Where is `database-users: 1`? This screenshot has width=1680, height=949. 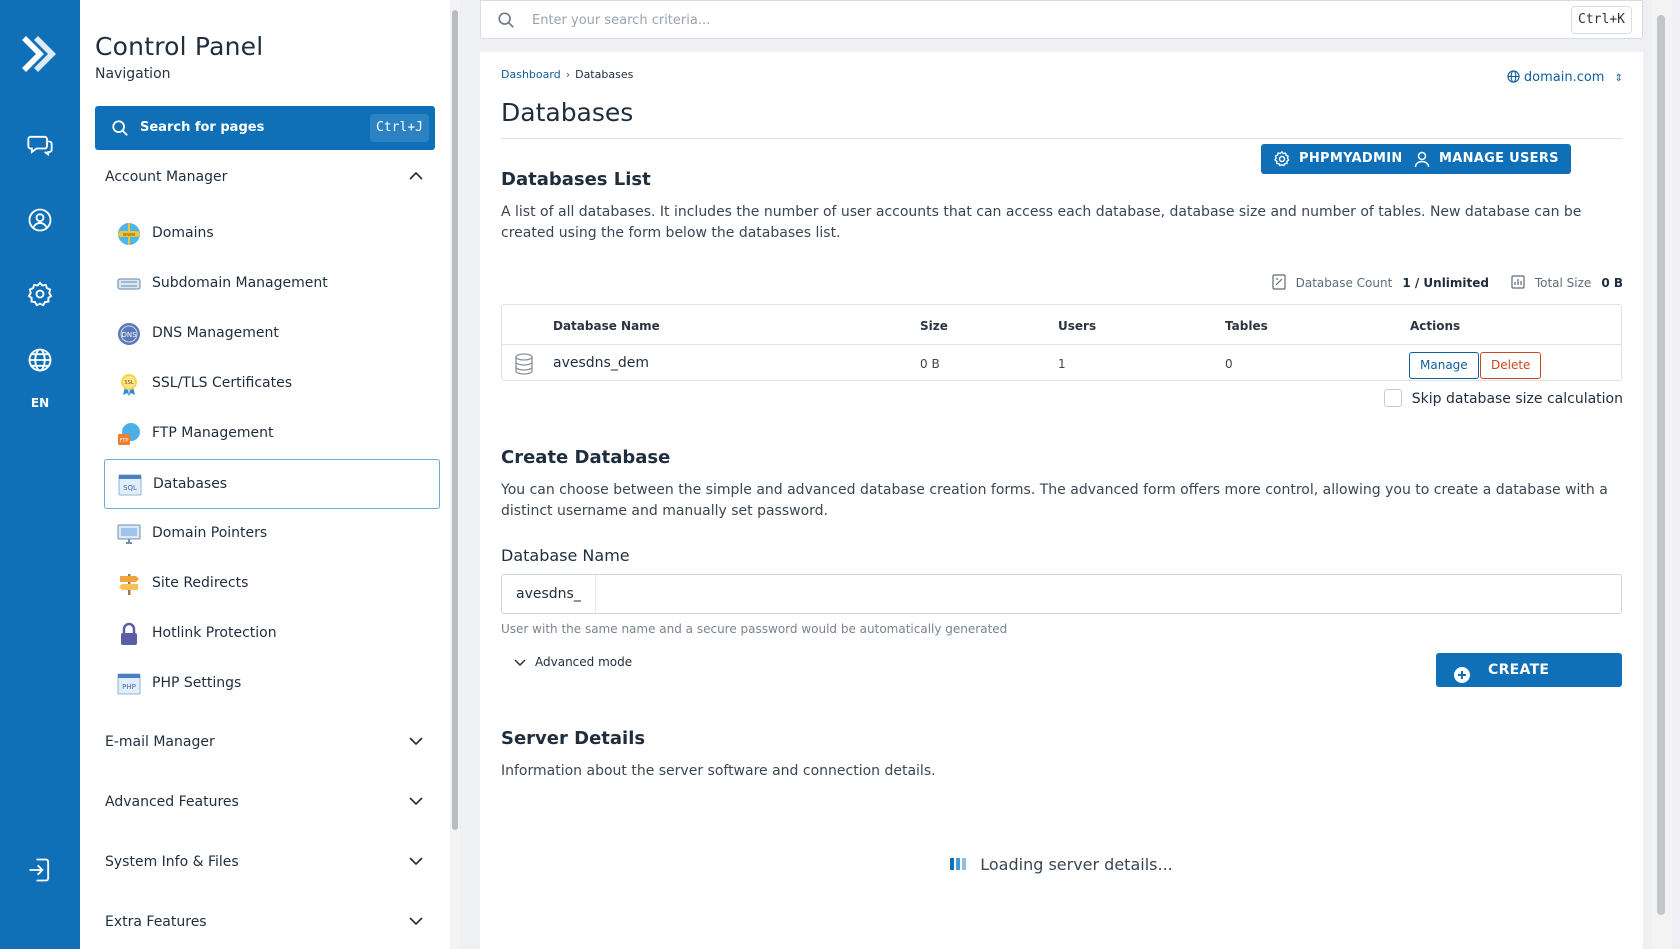
database-users: 1 is located at coordinates (1062, 364).